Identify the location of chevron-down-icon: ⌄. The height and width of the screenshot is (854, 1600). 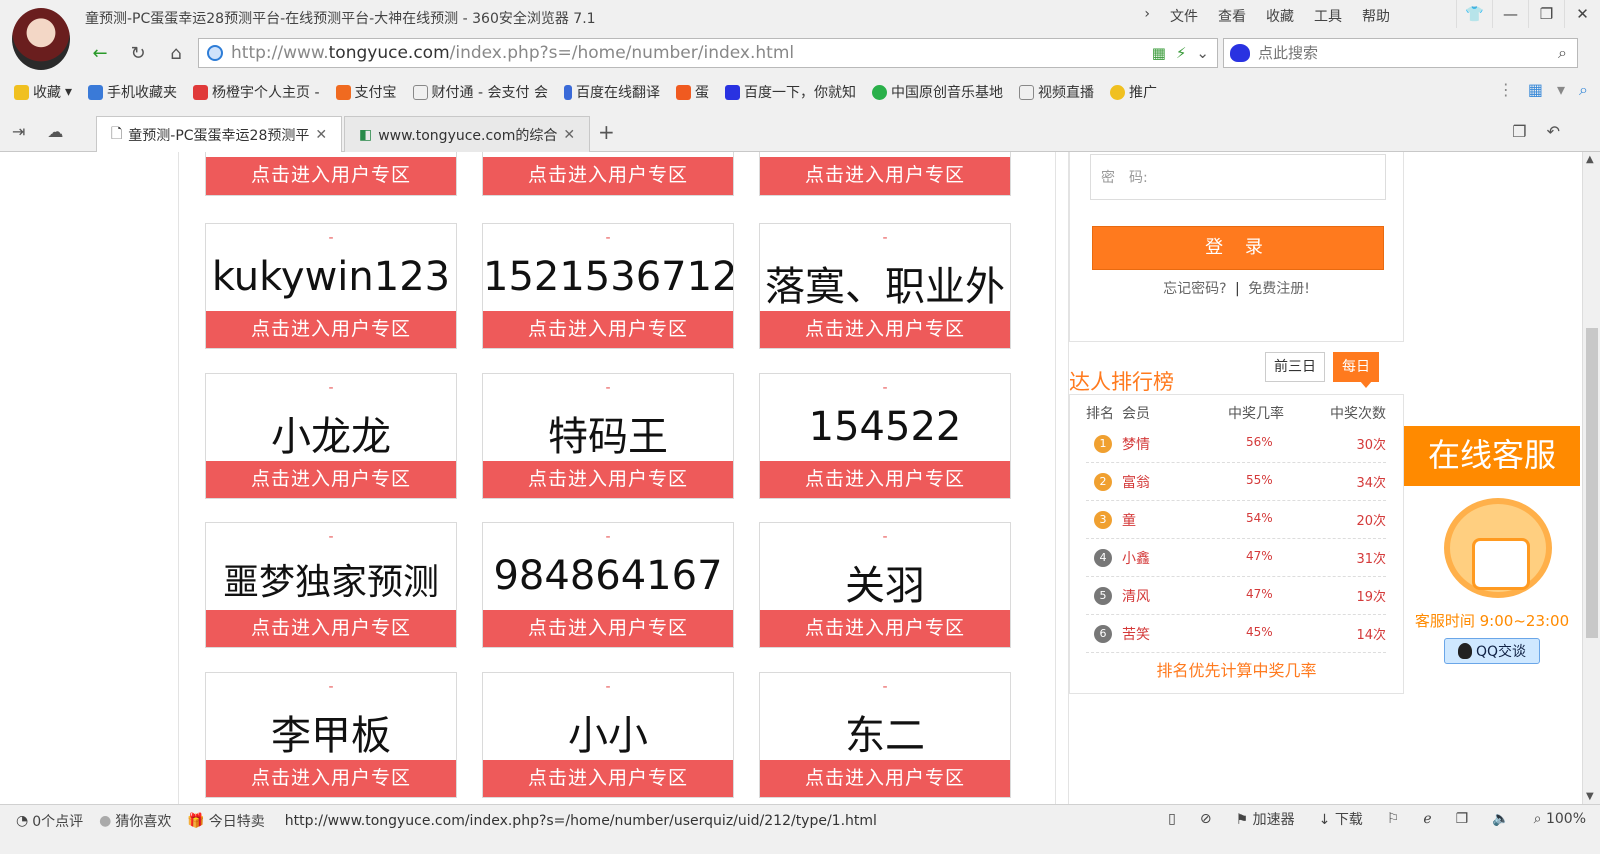
(1202, 53).